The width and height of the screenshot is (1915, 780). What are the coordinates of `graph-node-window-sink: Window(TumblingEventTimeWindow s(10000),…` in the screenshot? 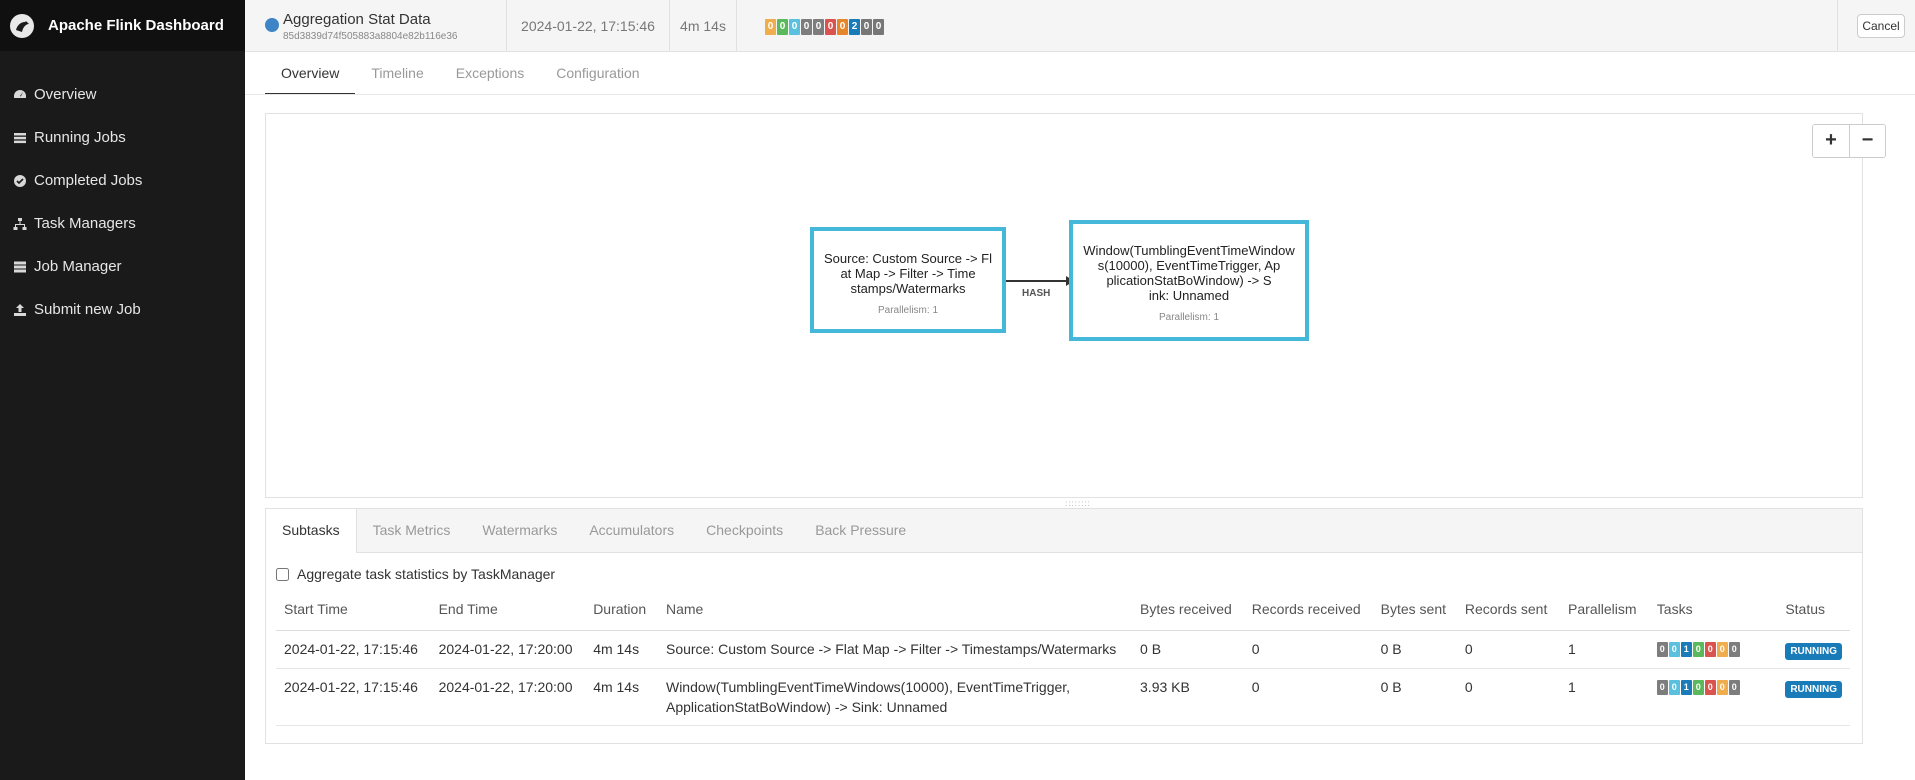 It's located at (1189, 280).